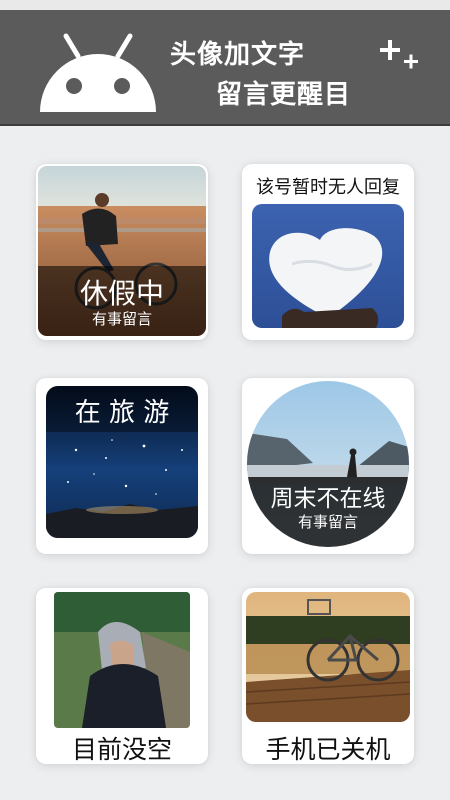  Describe the element at coordinates (238, 55) in the screenshot. I see `app-title-line1: 头像加文字` at that location.